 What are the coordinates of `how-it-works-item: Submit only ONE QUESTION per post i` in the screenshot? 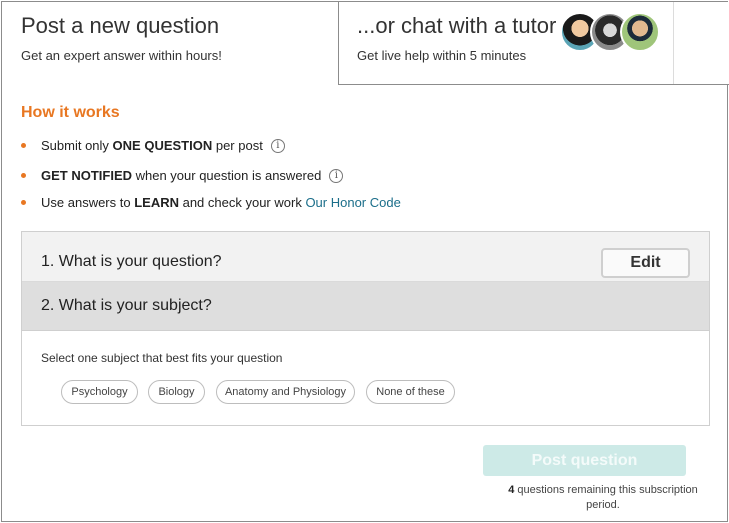 It's located at (153, 146).